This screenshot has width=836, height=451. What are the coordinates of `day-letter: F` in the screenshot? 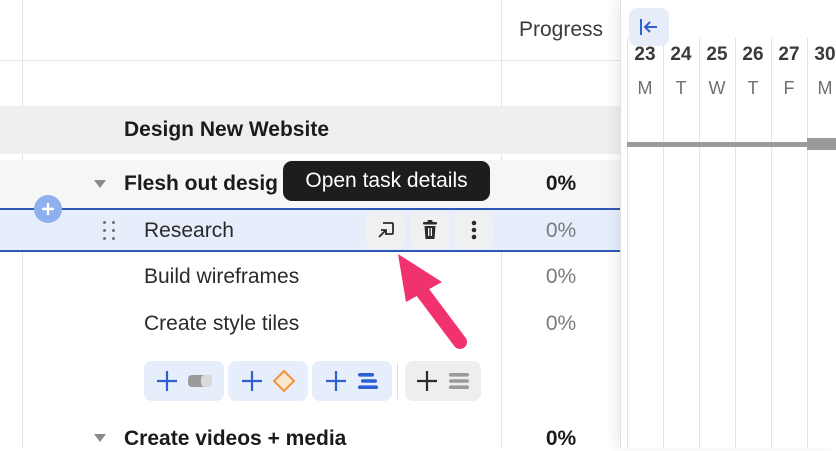 It's located at (789, 88).